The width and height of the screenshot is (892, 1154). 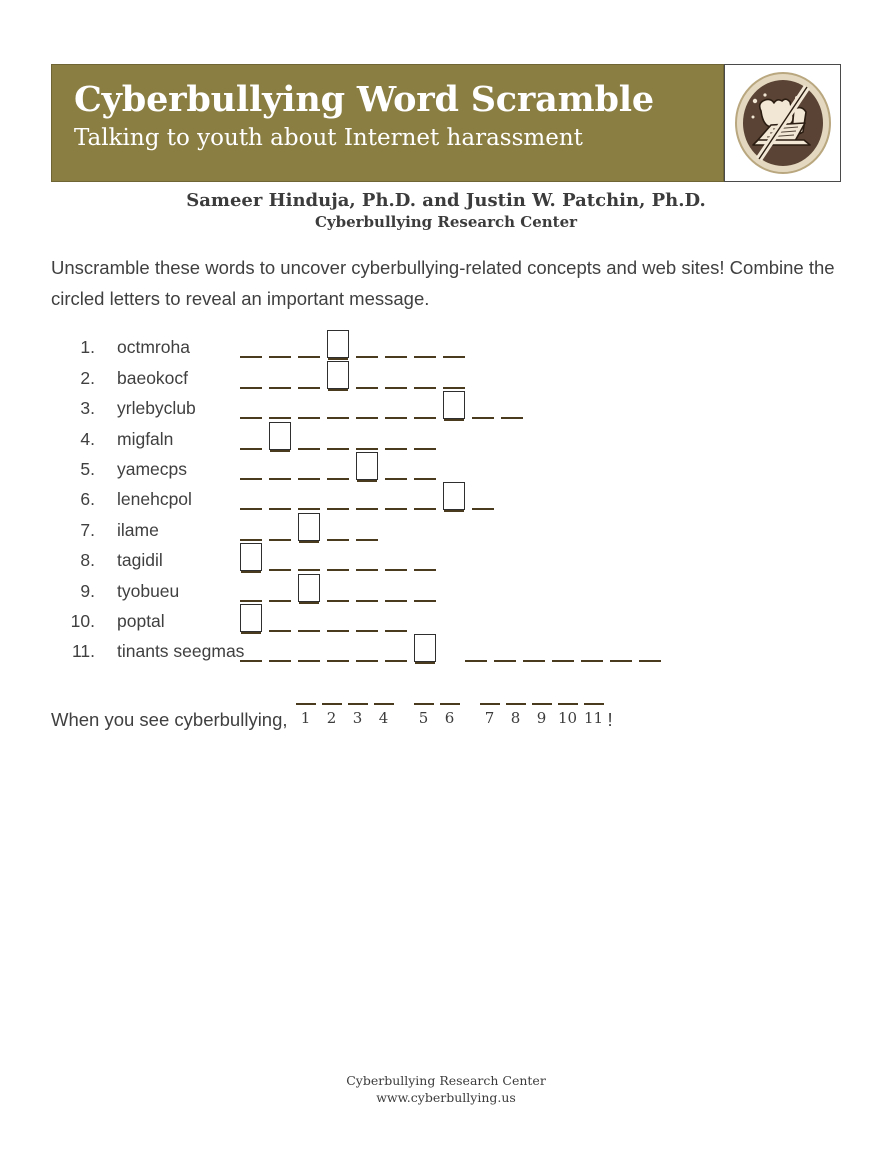 I want to click on answer-letter-slot: 7, so click(x=489, y=717).